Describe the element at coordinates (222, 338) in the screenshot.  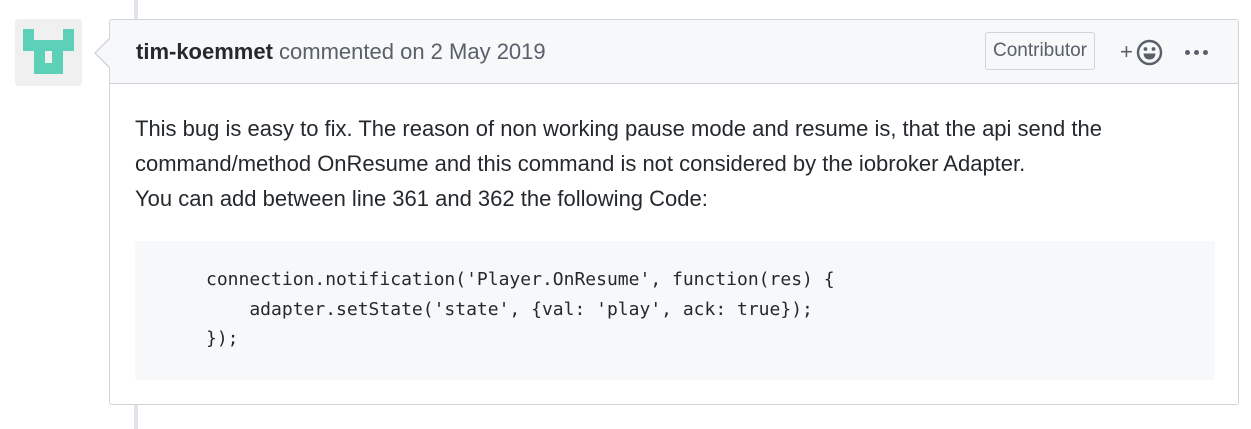
I see `code-line: });` at that location.